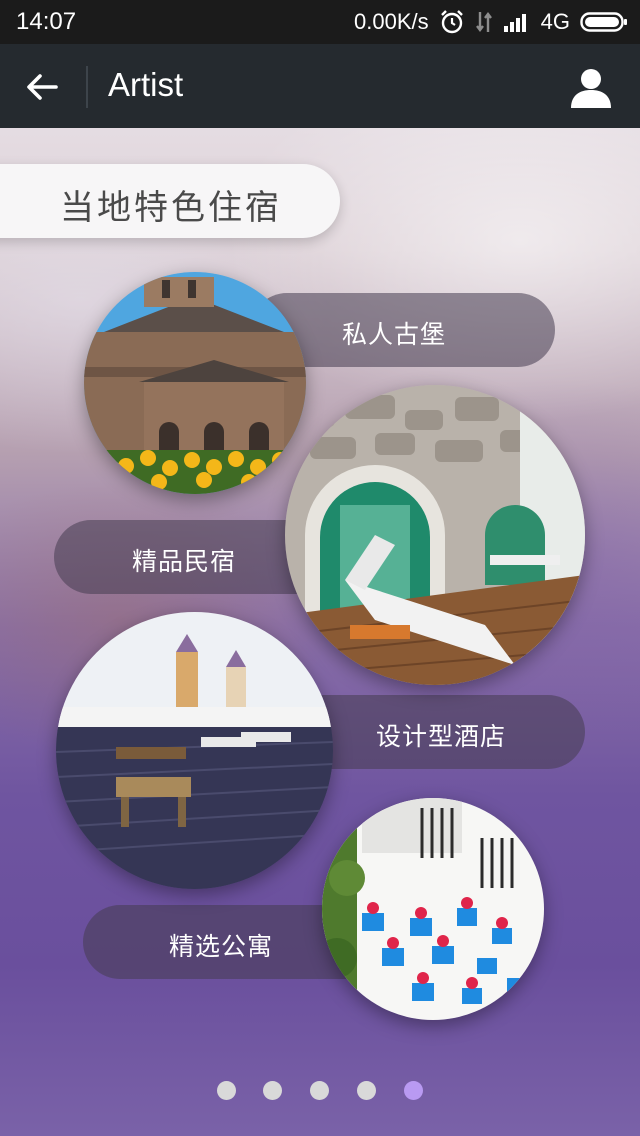 This screenshot has width=640, height=1136. Describe the element at coordinates (171, 208) in the screenshot. I see `section-title: 当地特色住宿` at that location.